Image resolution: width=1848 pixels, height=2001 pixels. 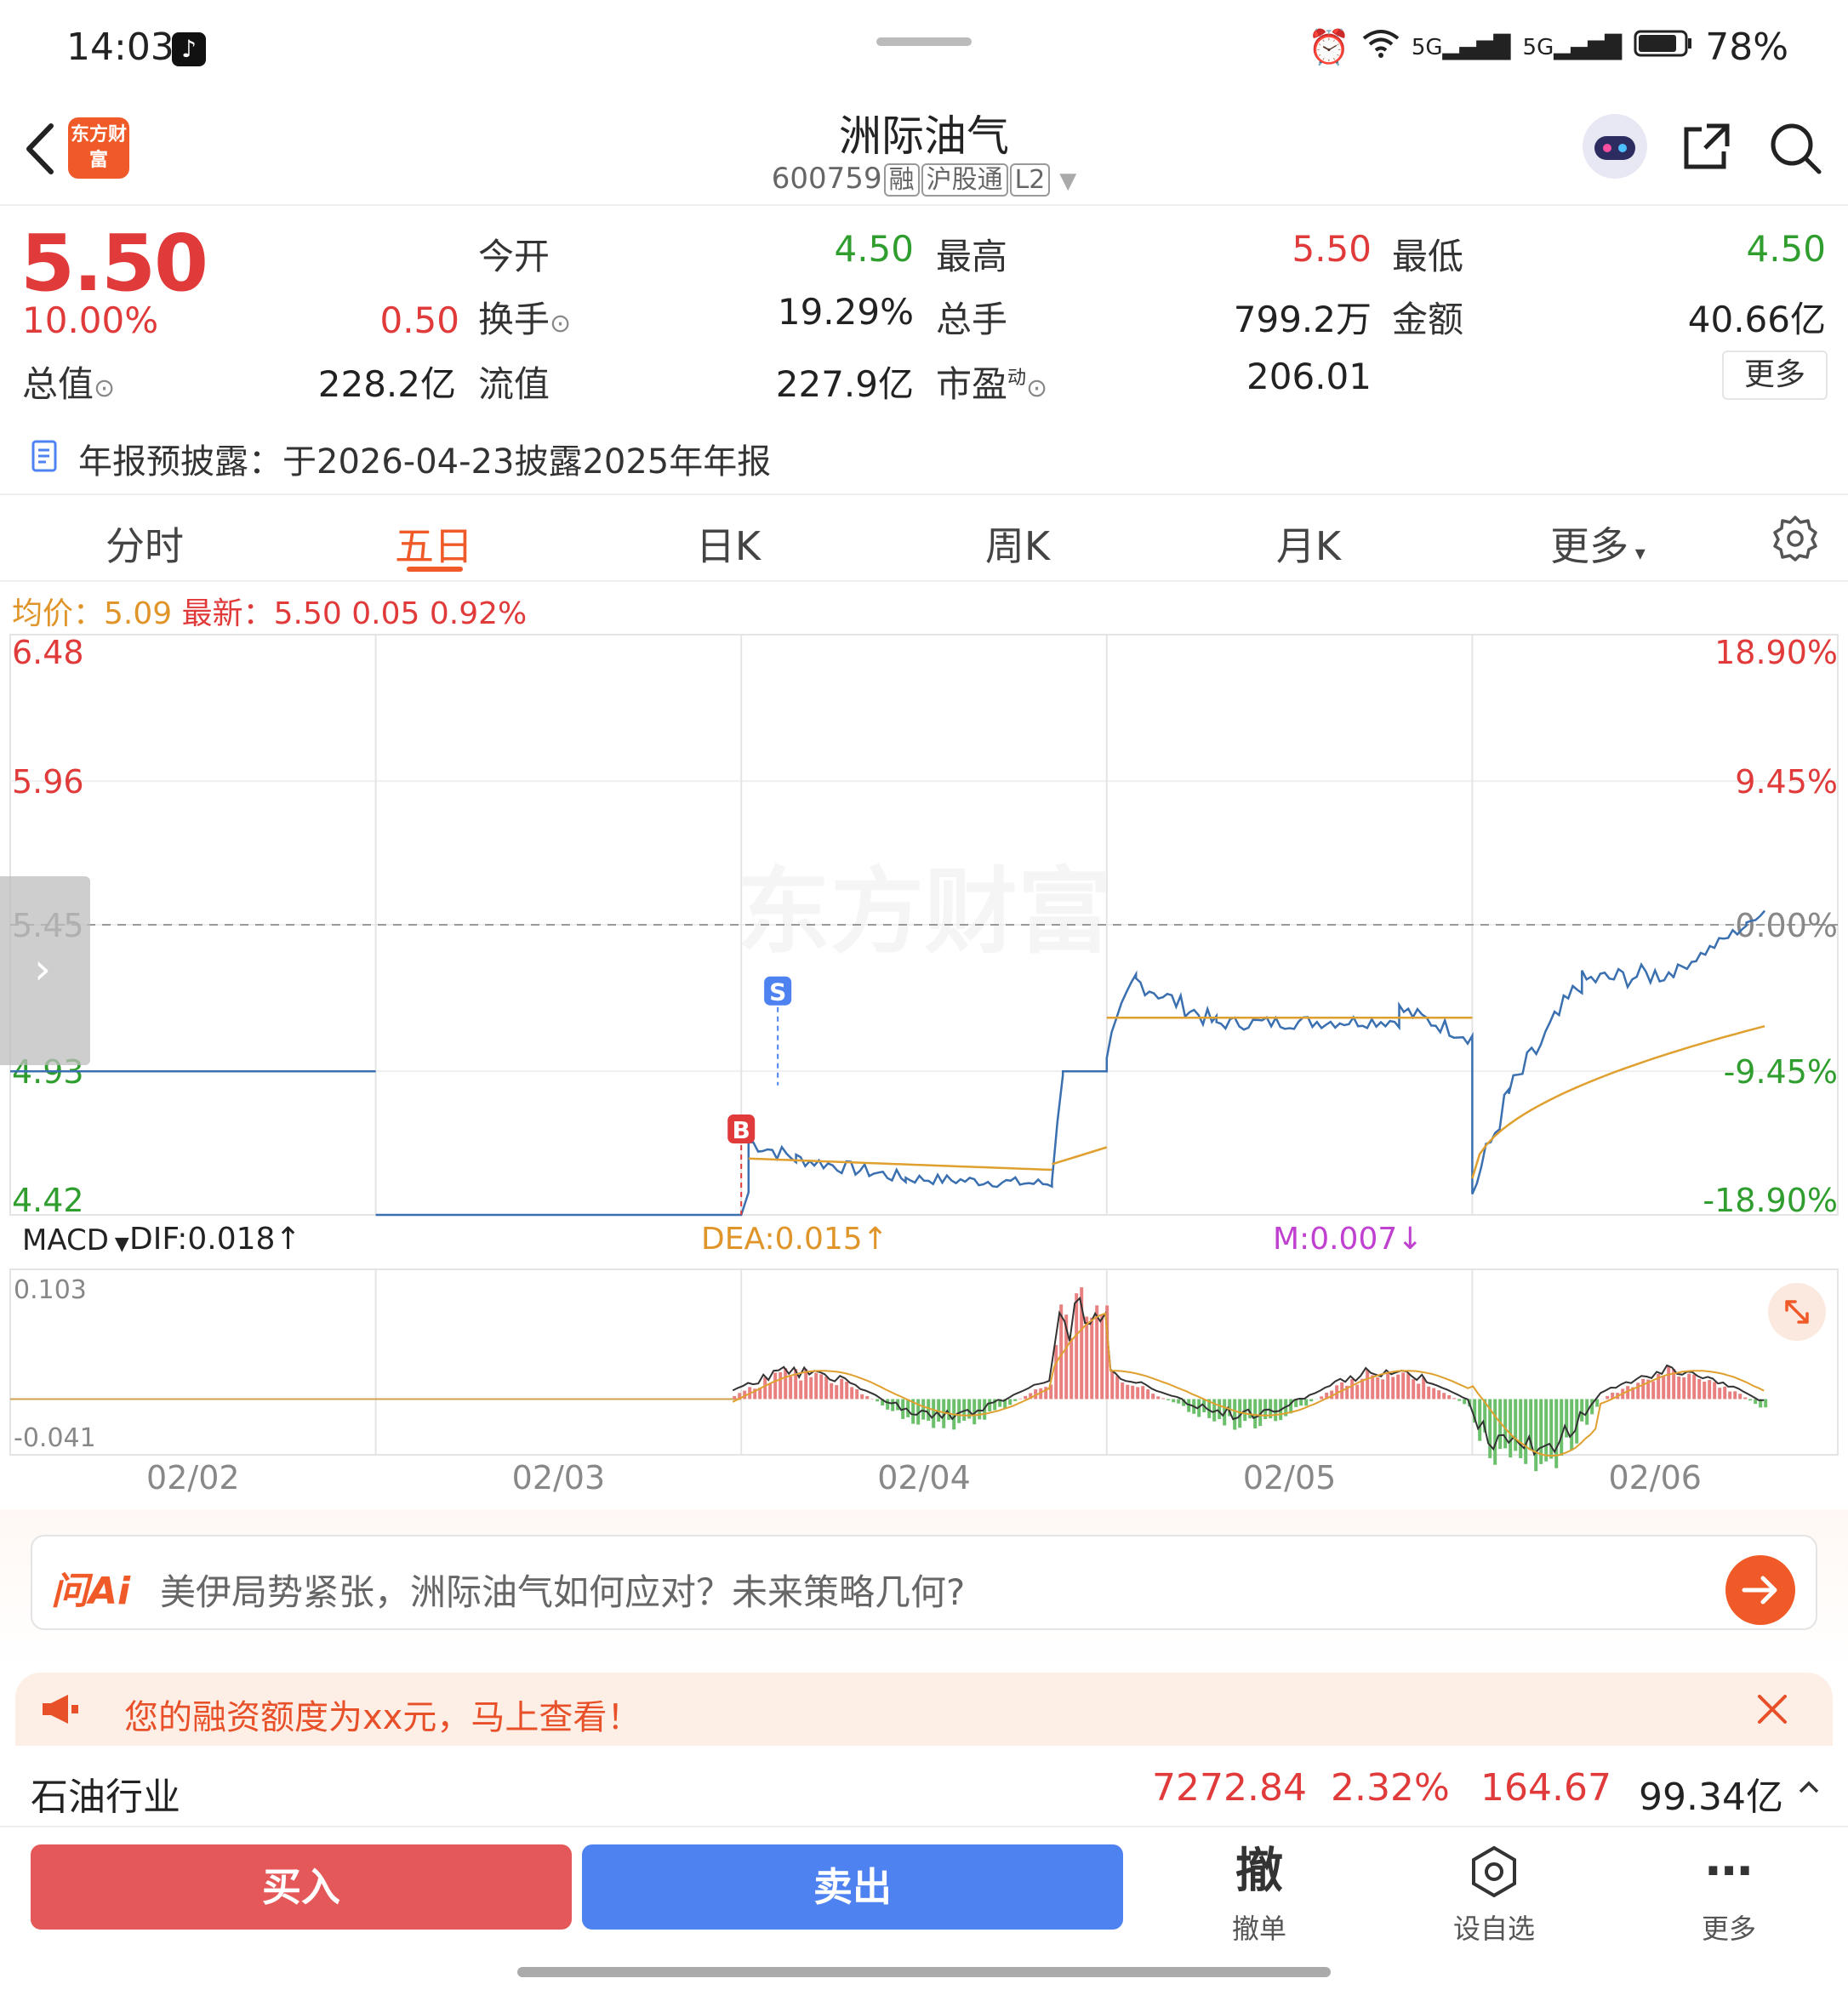 What do you see at coordinates (302, 1887) in the screenshot?
I see `buy-button: 买入` at bounding box center [302, 1887].